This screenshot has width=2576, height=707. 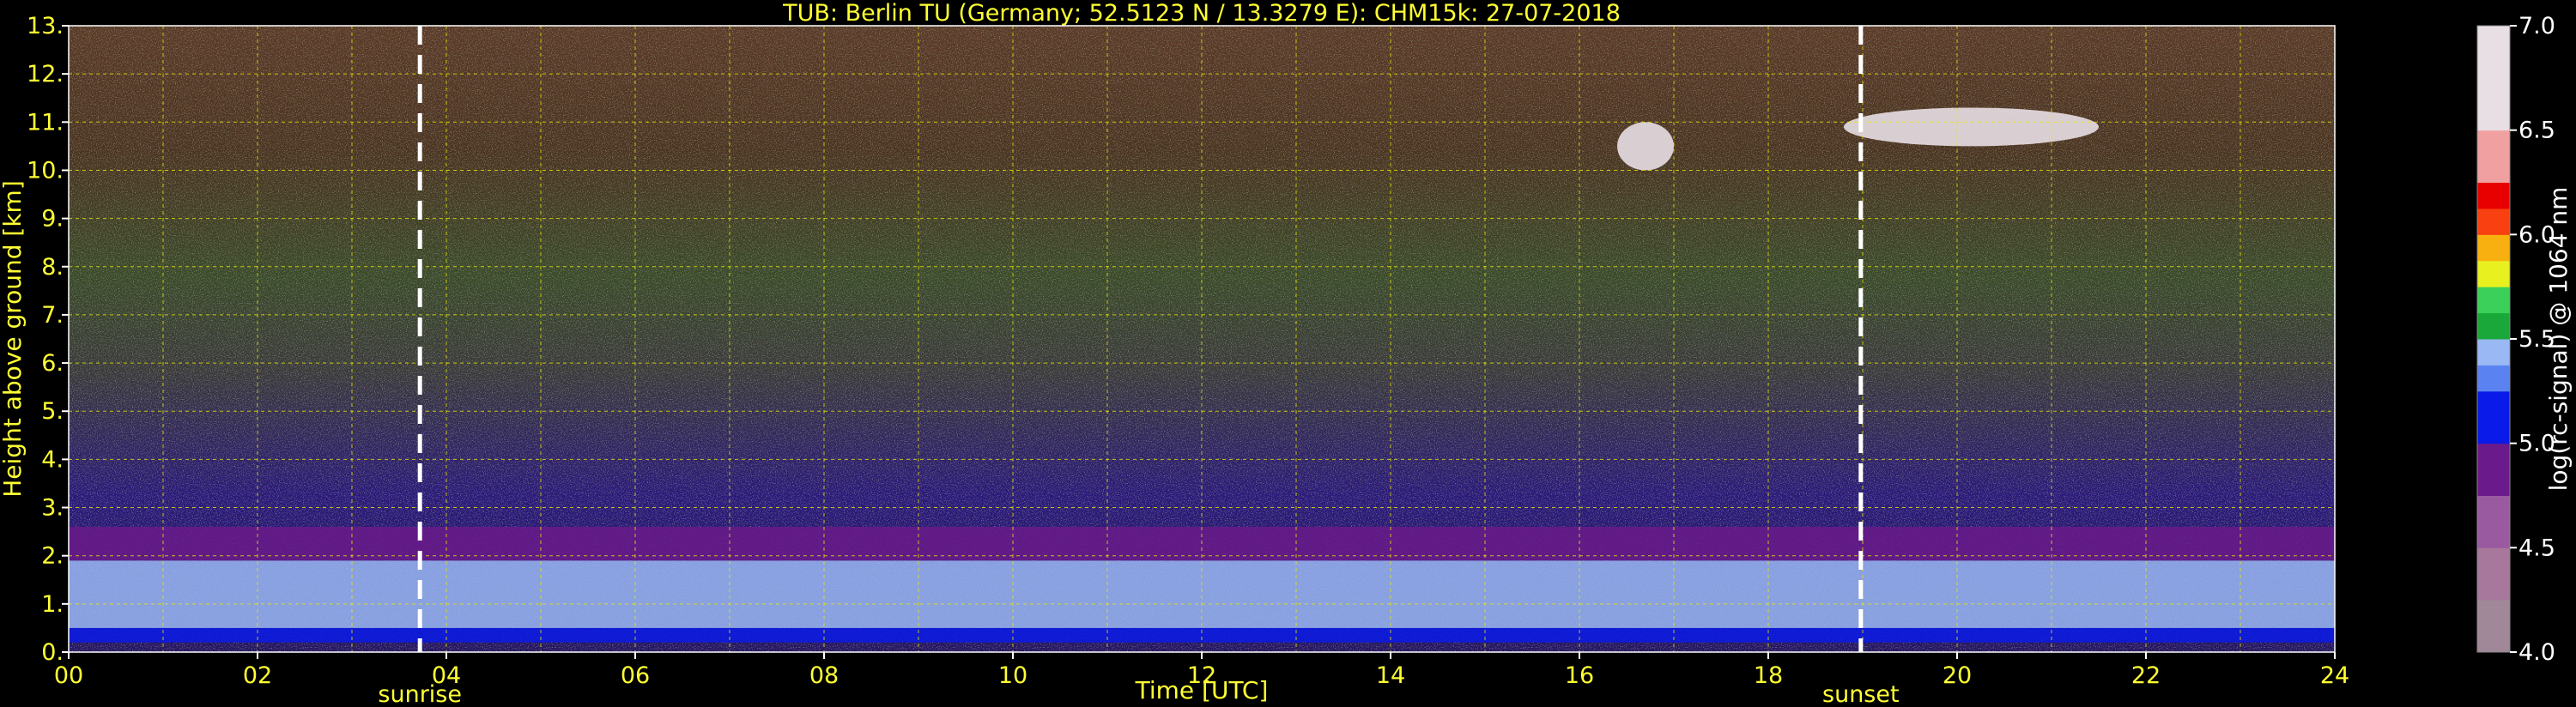 I want to click on y-tick-label: 8., so click(x=52, y=267).